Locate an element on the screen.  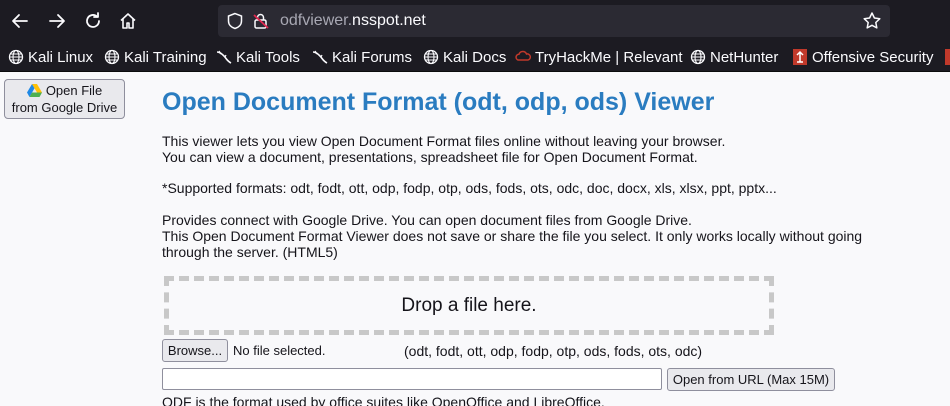
browser-toolbar: odfviewer.nsspot.net is located at coordinates (475, 21).